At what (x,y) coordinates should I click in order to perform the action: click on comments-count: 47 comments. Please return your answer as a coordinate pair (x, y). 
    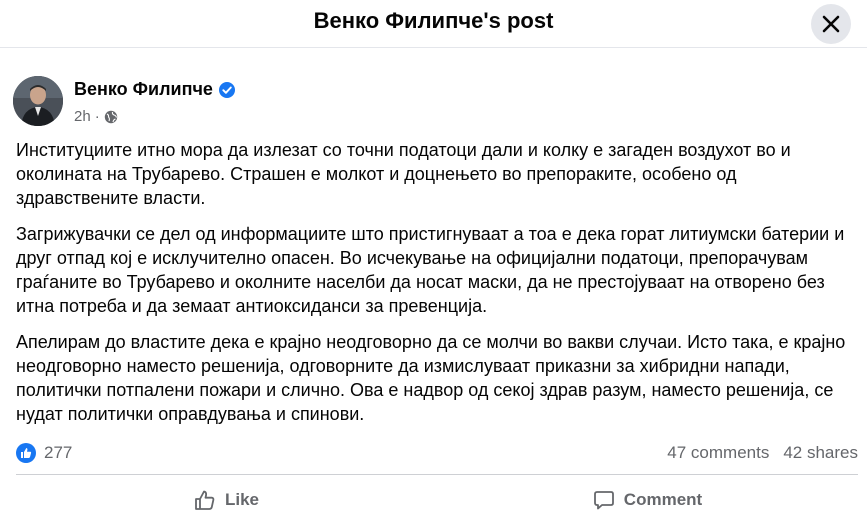
    Looking at the image, I should click on (718, 453).